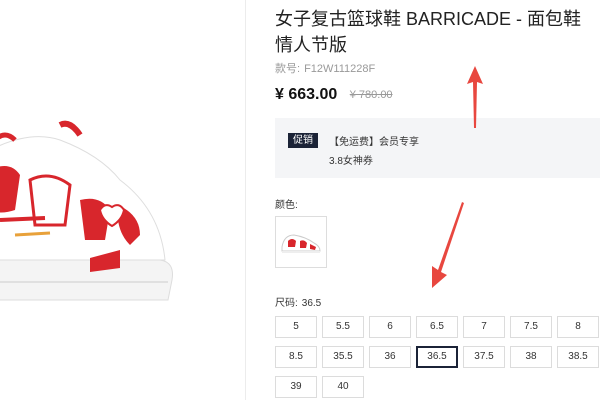 The height and width of the screenshot is (400, 600). I want to click on sku-label: 款号:, so click(288, 69).